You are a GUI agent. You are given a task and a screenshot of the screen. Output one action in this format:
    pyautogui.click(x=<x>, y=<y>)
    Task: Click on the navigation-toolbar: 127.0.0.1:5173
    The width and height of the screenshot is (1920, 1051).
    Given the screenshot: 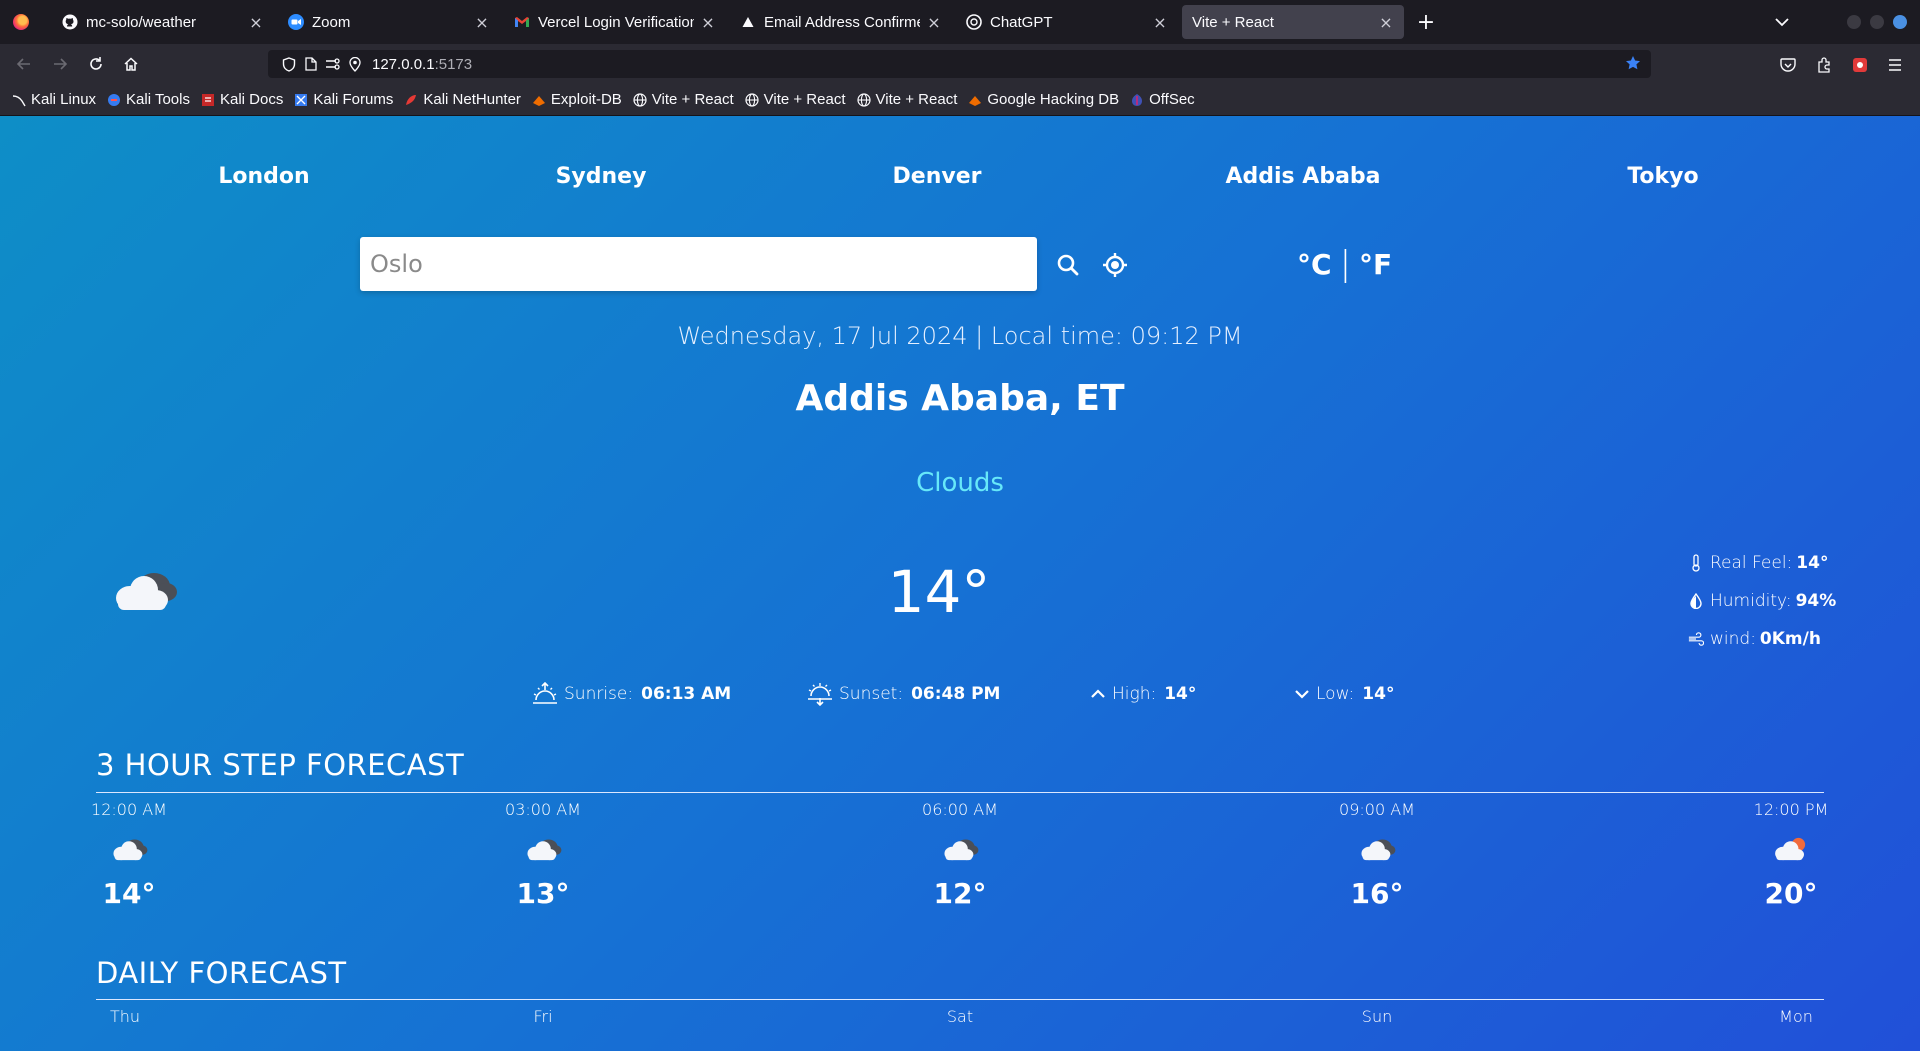 What is the action you would take?
    pyautogui.click(x=960, y=64)
    